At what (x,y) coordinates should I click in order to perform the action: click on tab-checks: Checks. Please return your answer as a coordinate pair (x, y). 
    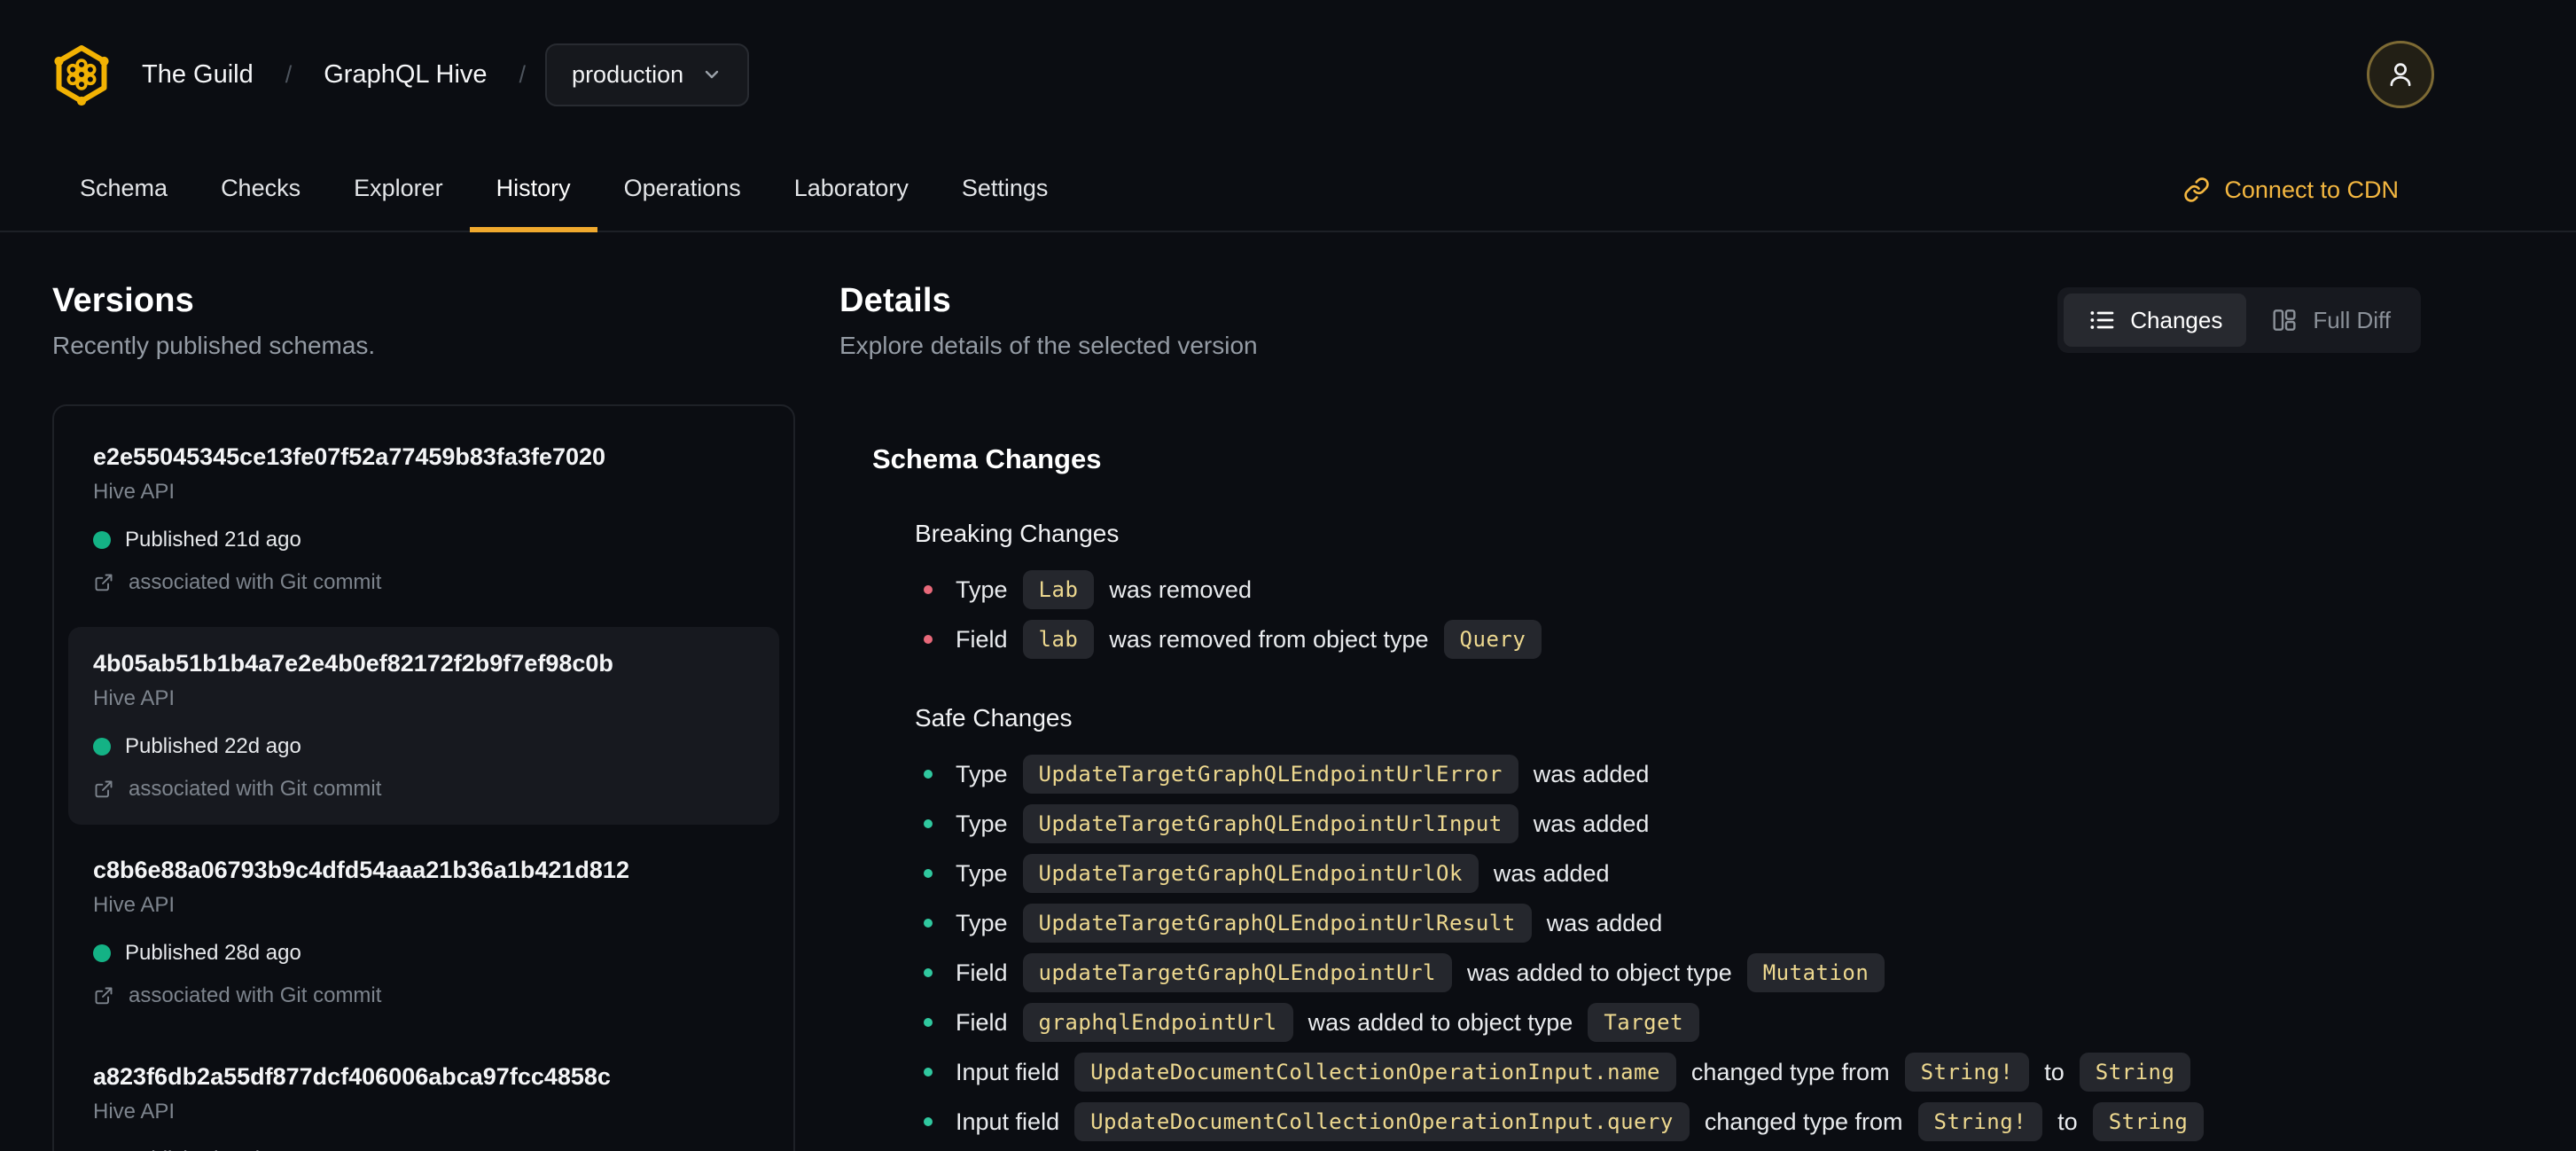
    Looking at the image, I should click on (260, 190).